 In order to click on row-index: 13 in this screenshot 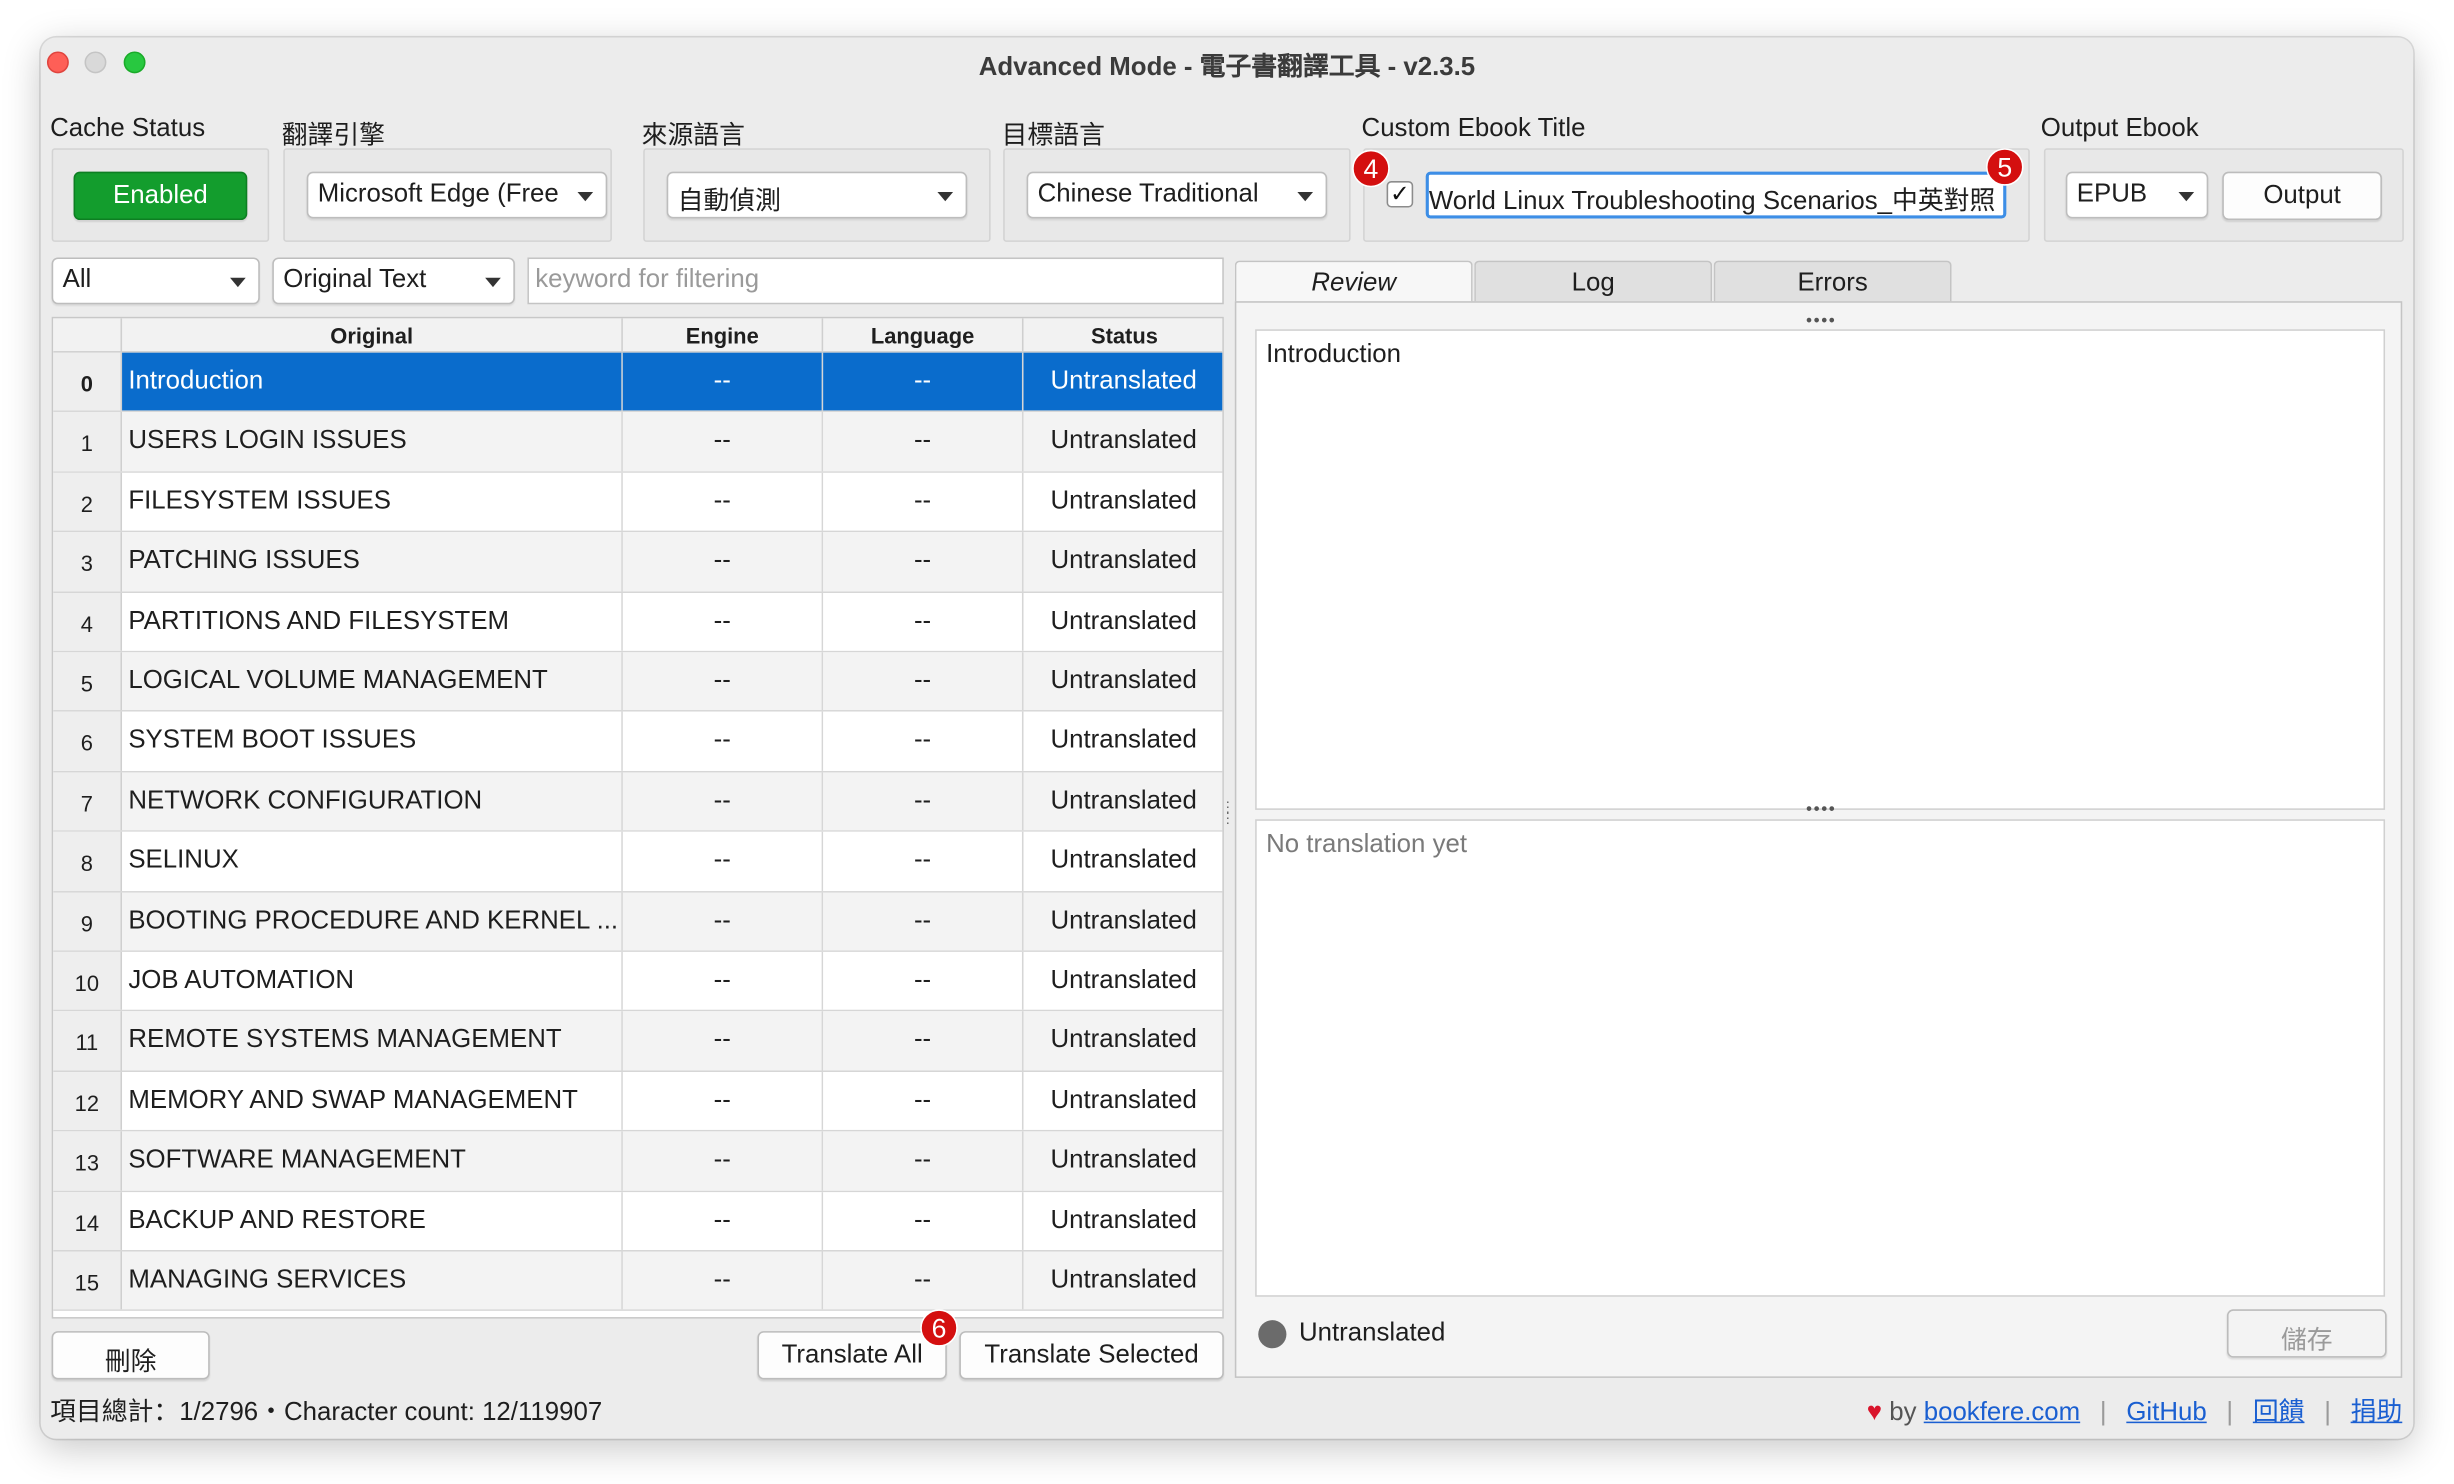, I will do `click(88, 1161)`.